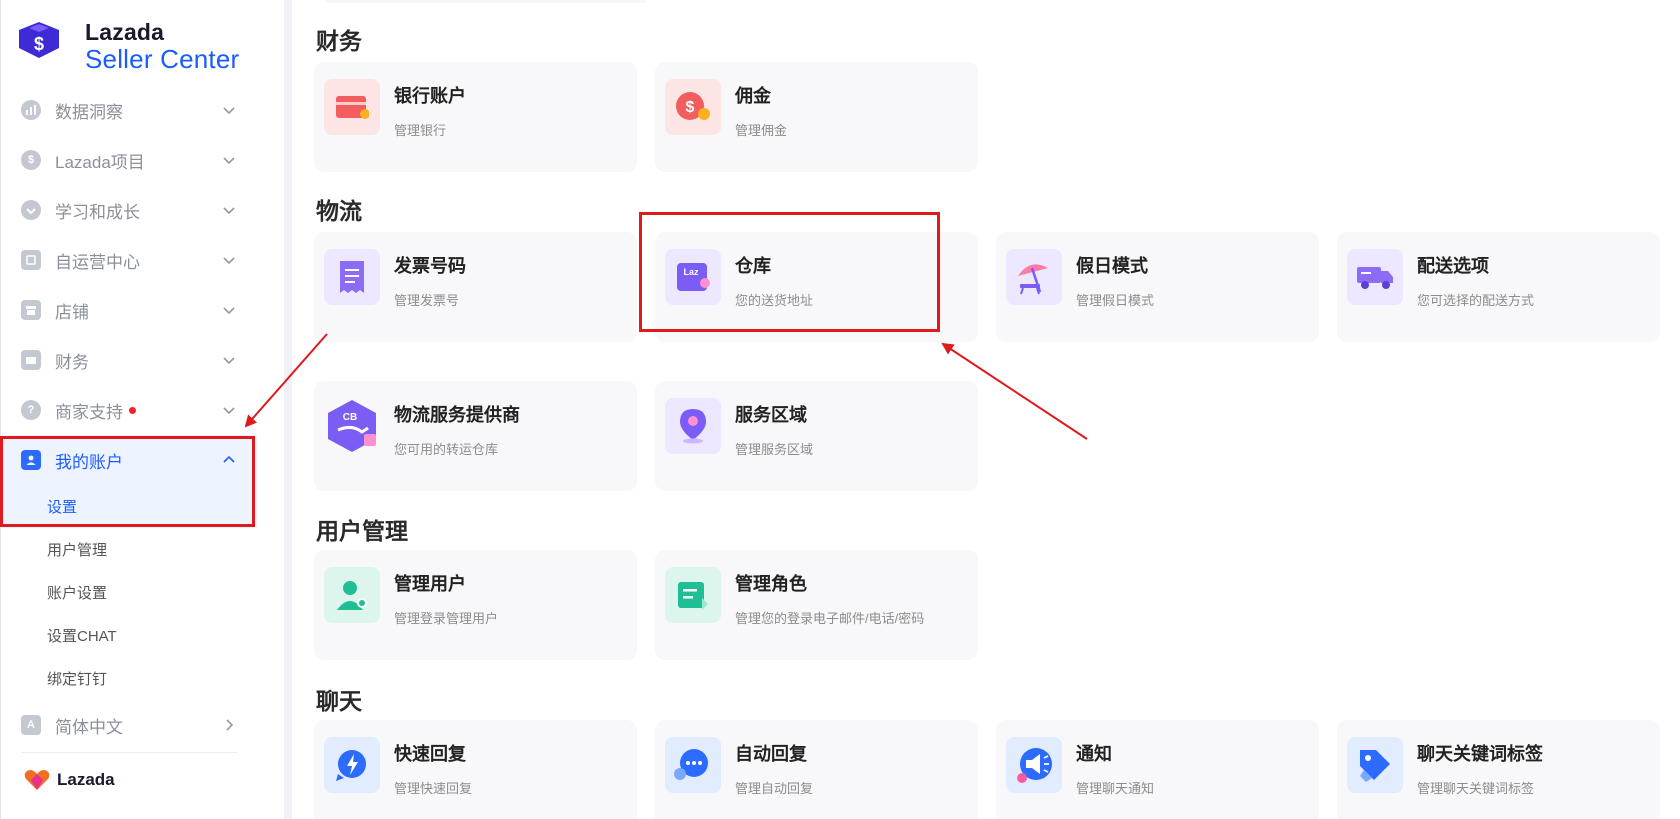 The image size is (1680, 819). I want to click on sidebar-item-learning: 学习和成长, so click(129, 210).